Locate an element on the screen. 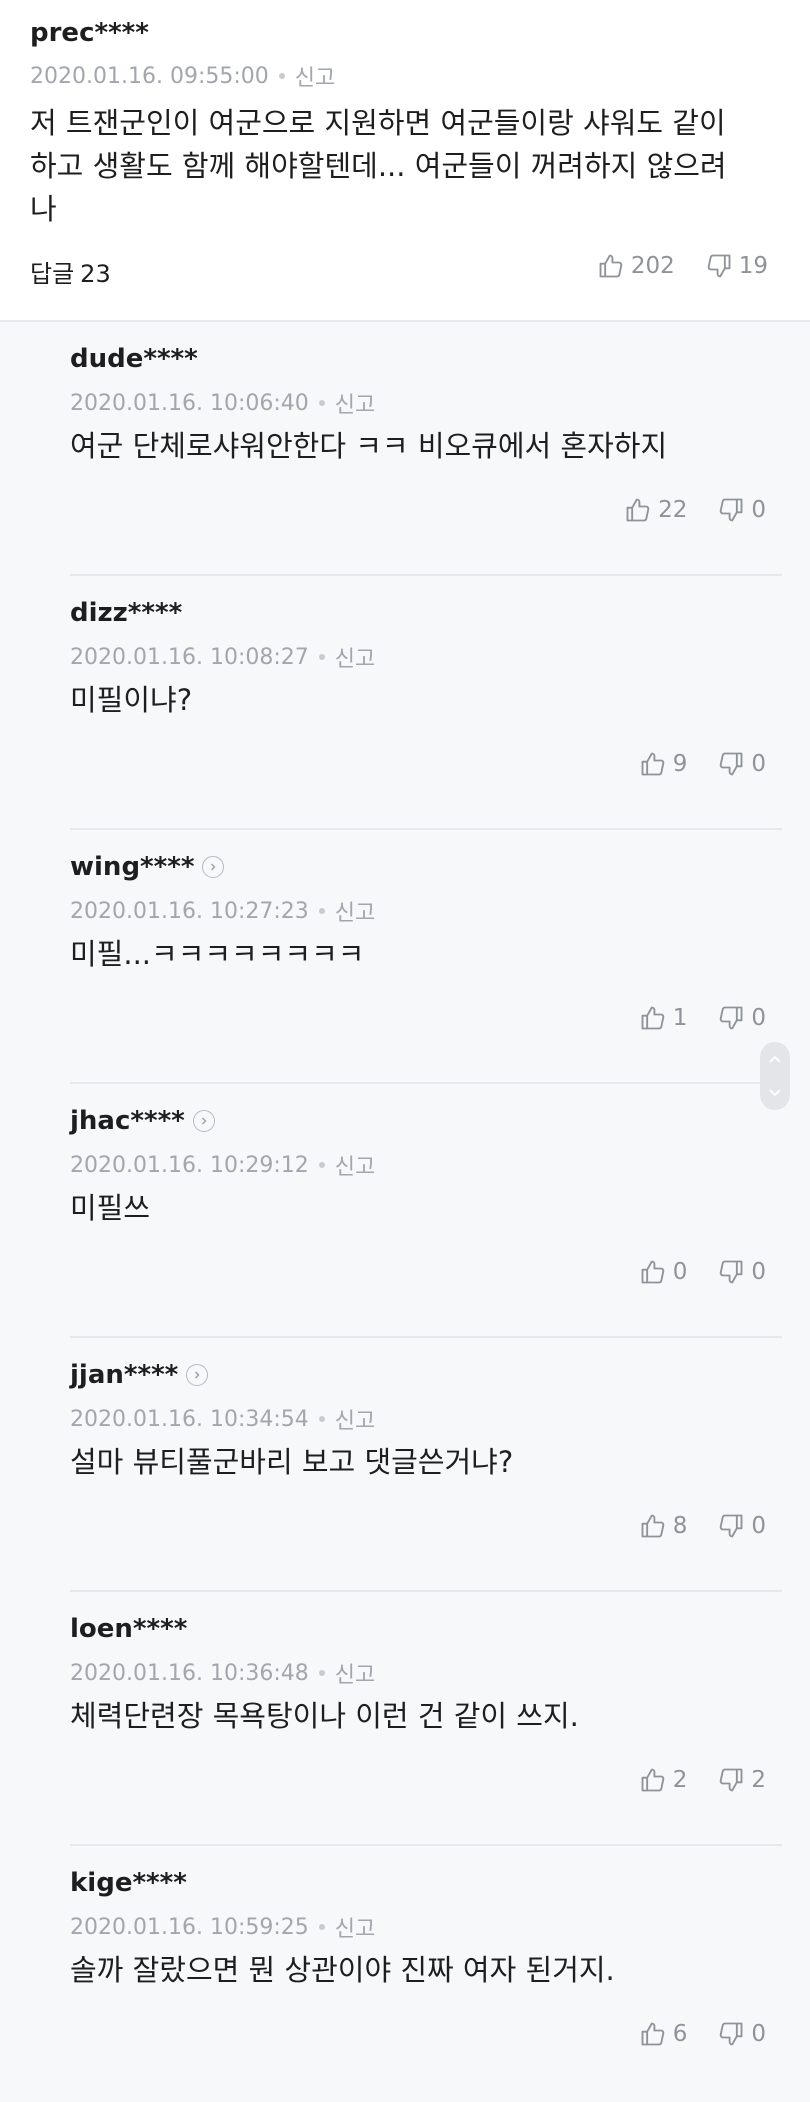 This screenshot has height=2102, width=810. reply-username: jhac**** is located at coordinates (142, 1121).